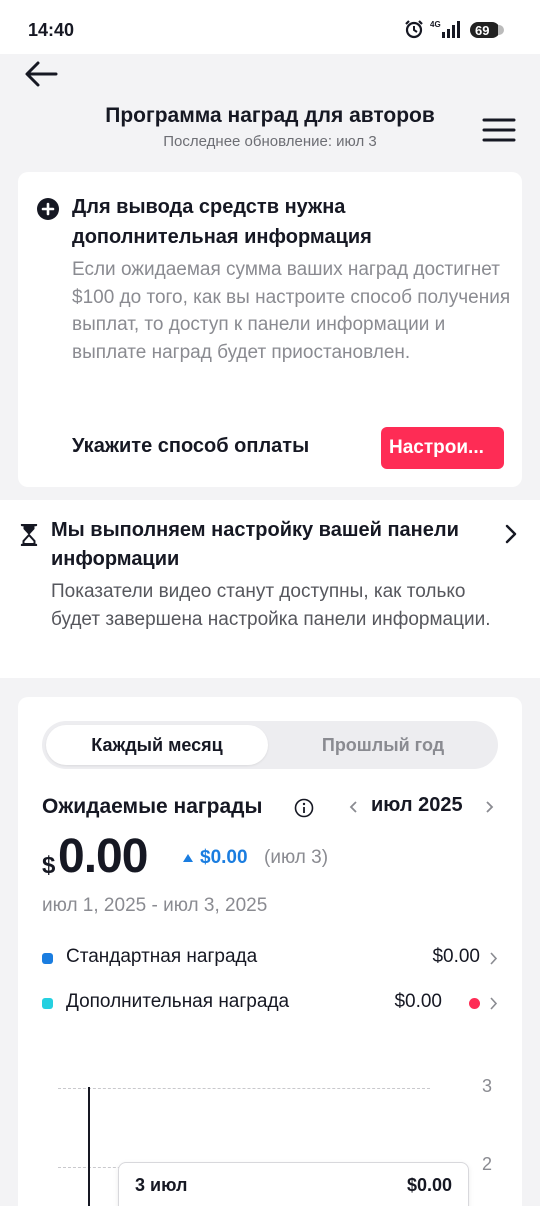 The width and height of the screenshot is (540, 1206). What do you see at coordinates (162, 956) in the screenshot?
I see `legend-name: Стандартная награда` at bounding box center [162, 956].